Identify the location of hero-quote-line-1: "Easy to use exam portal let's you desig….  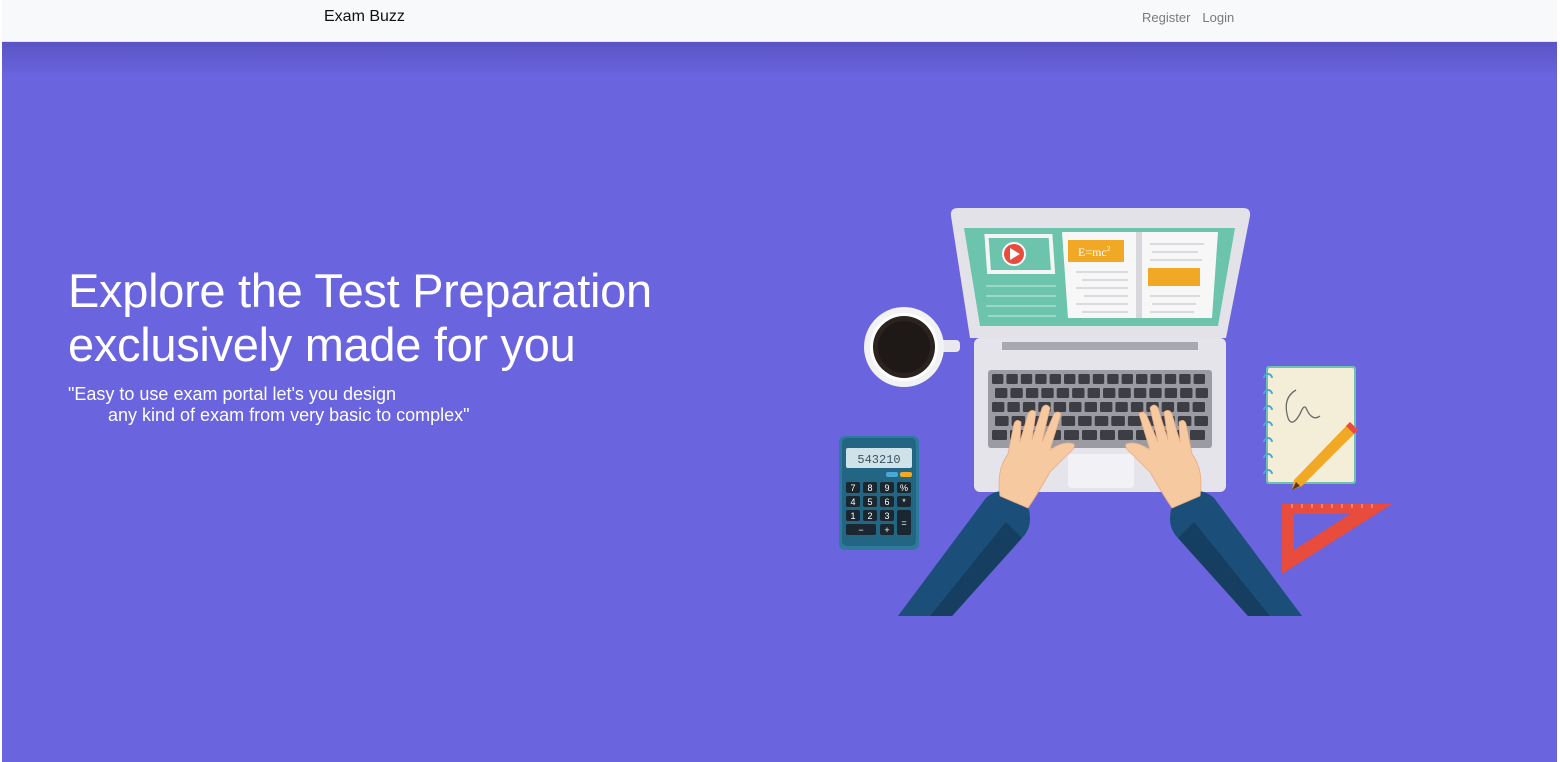
(232, 394).